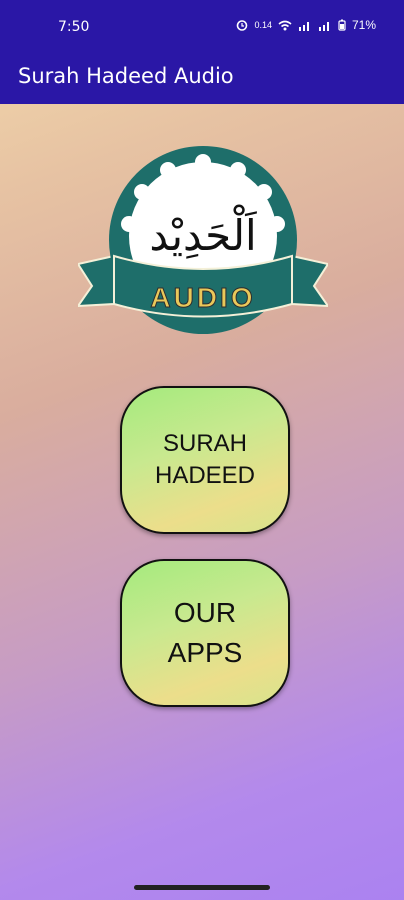 This screenshot has height=900, width=404. Describe the element at coordinates (205, 612) in the screenshot. I see `our-apps-button-line1: OUR` at that location.